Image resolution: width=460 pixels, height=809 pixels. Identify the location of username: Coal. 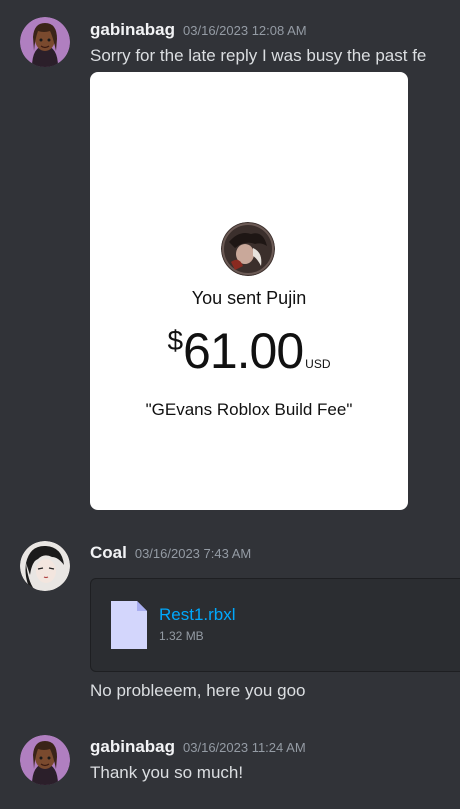
(108, 552).